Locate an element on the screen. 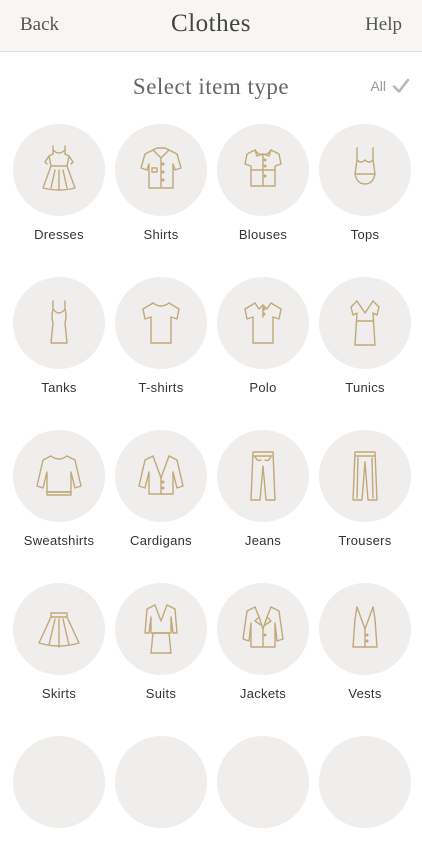  item-label: Dresses is located at coordinates (59, 234).